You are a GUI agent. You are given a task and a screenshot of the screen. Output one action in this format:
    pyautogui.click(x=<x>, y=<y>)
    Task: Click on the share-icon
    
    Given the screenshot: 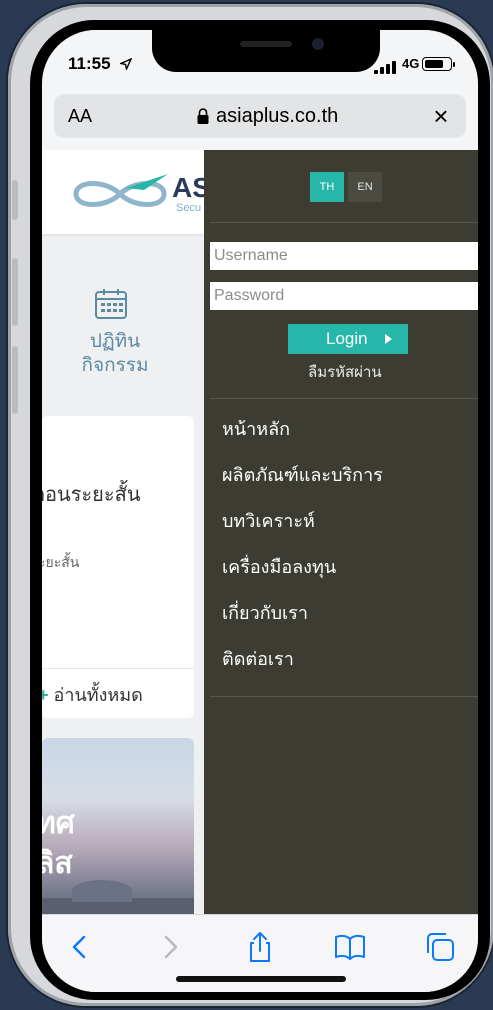 What is the action you would take?
    pyautogui.click(x=260, y=947)
    